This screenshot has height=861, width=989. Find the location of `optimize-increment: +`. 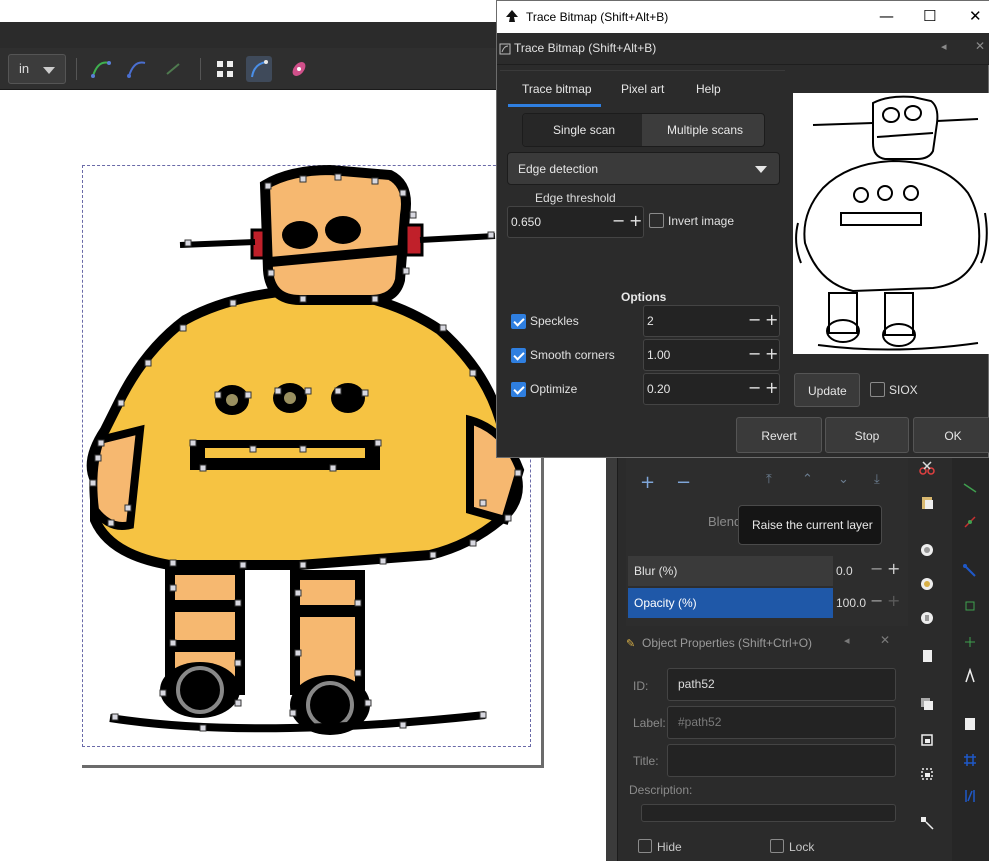

optimize-increment: + is located at coordinates (771, 387).